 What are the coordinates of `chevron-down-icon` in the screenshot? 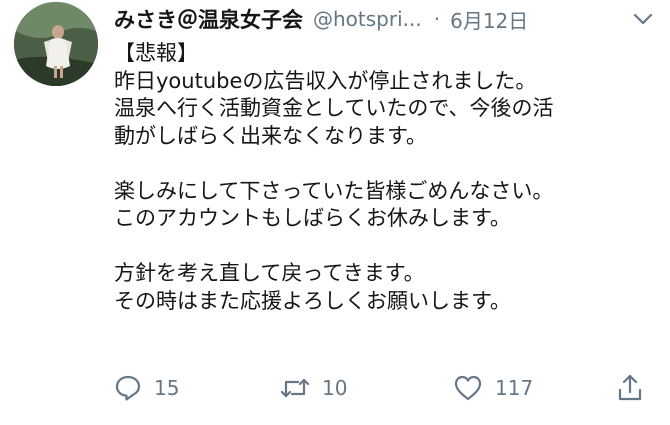 It's located at (643, 19).